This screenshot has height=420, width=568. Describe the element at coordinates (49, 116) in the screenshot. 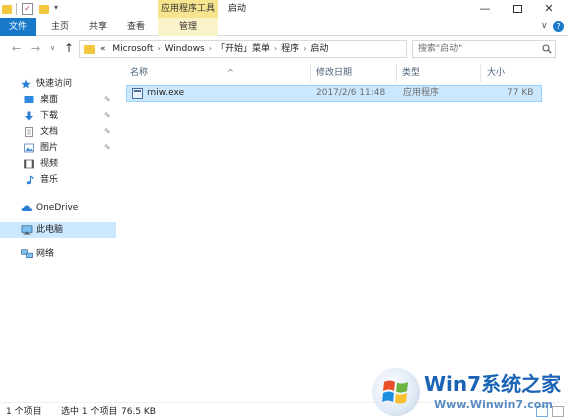

I see `sidebar-item-label: 下载` at that location.